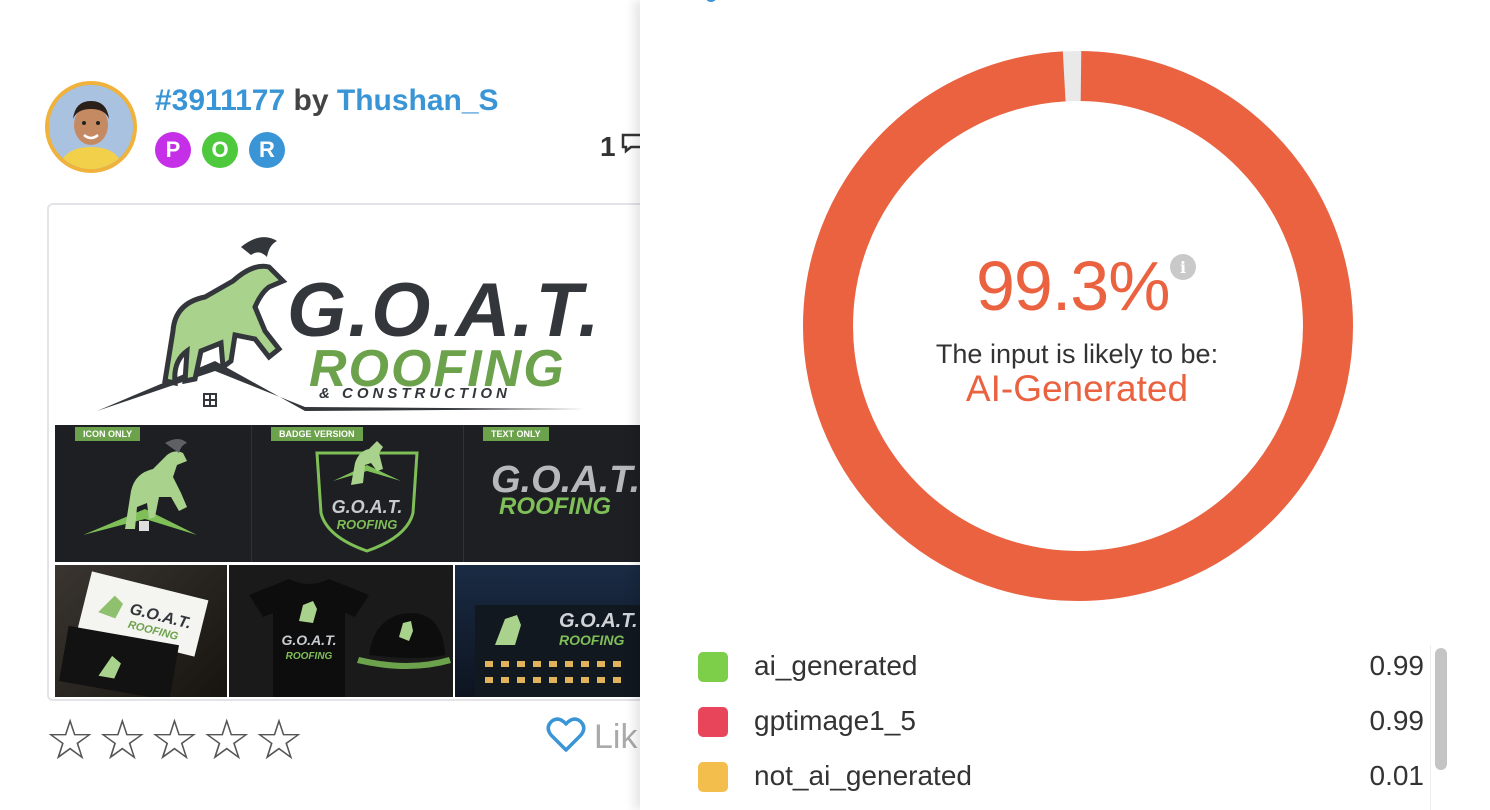 The width and height of the screenshot is (1490, 810). I want to click on legend-scrollbar, so click(1439, 727).